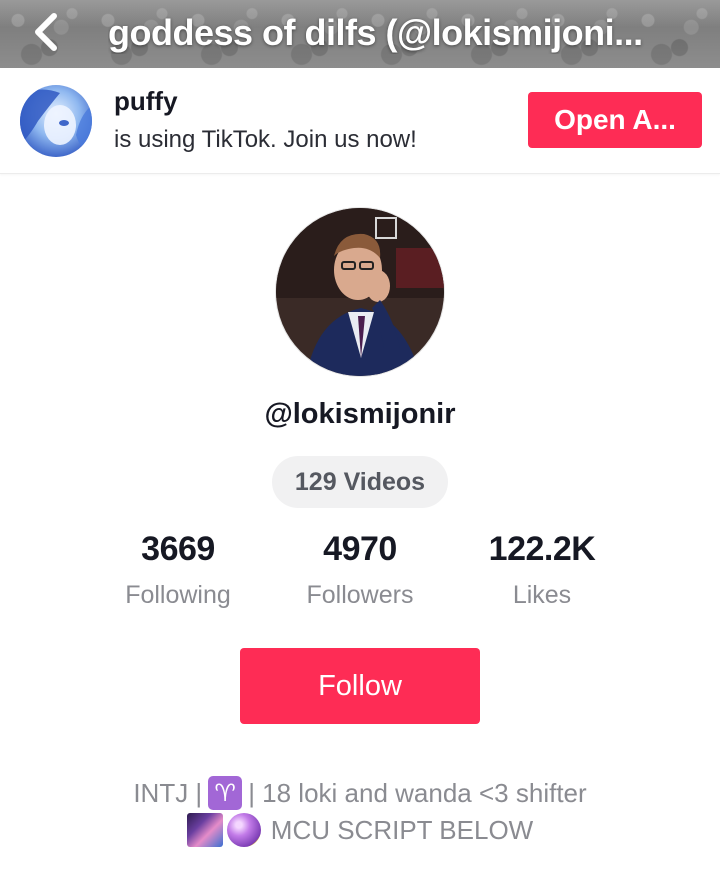  I want to click on following-label: Following, so click(178, 595).